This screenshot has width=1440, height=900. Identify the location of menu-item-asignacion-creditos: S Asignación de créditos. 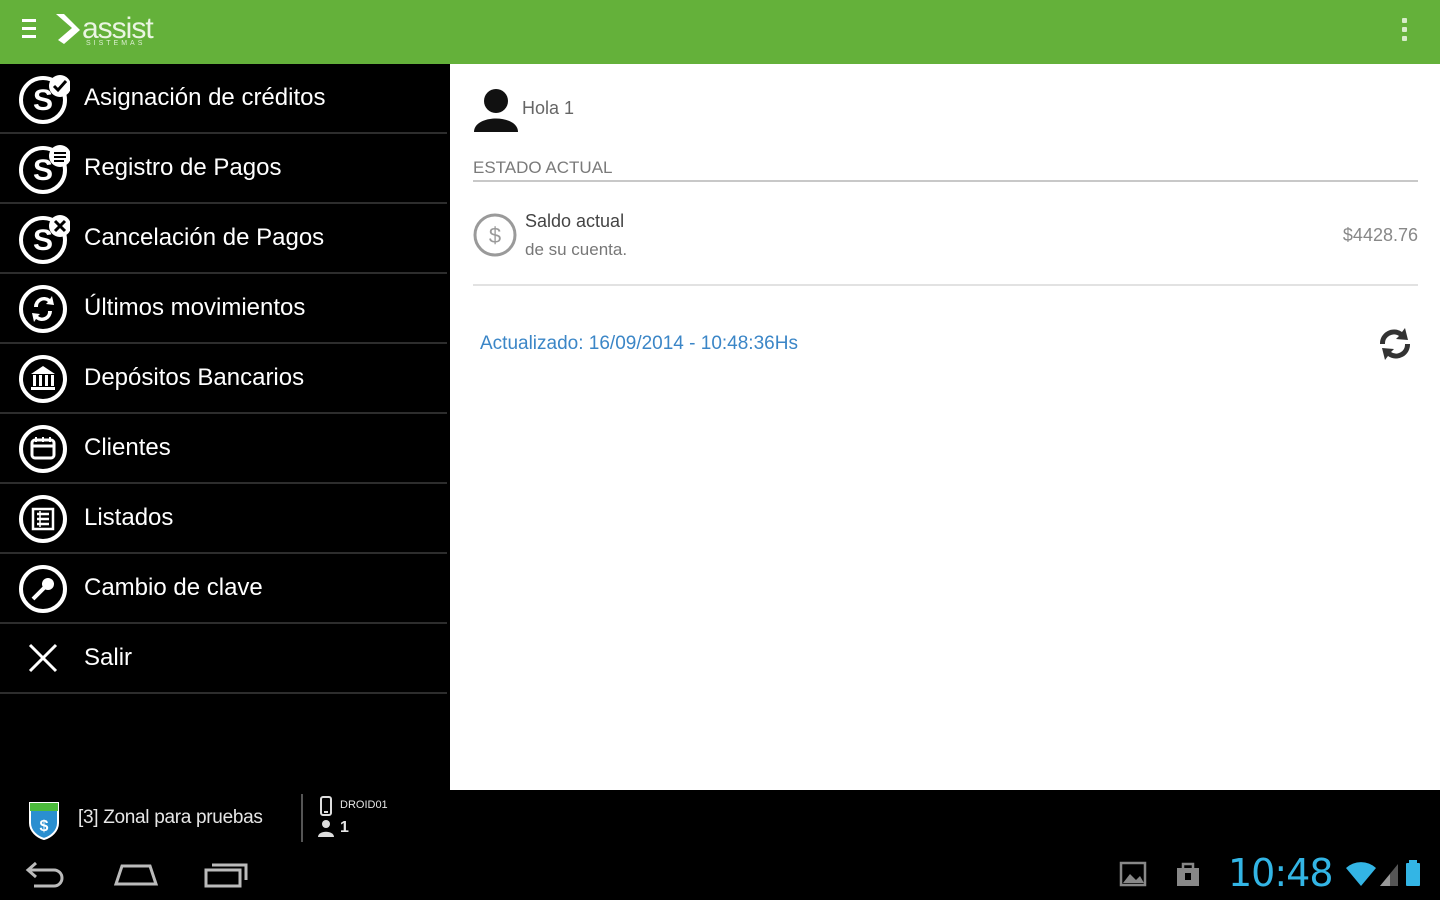
(223, 99).